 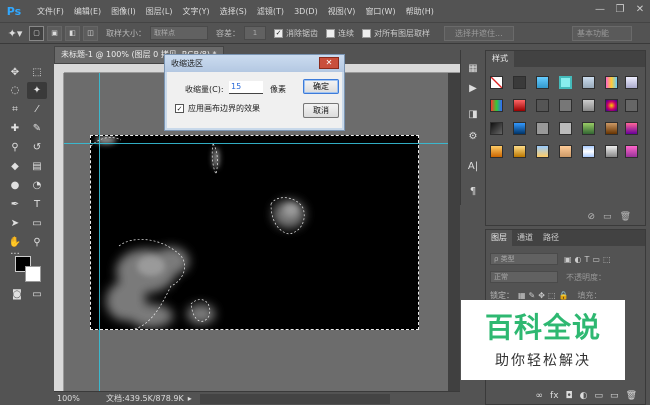 I want to click on status-menu-arrow: ▸, so click(x=190, y=398).